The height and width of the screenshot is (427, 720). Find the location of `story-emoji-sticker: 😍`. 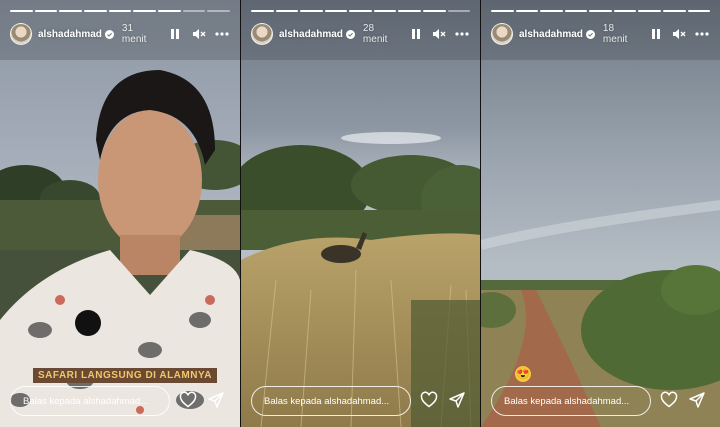

story-emoji-sticker: 😍 is located at coordinates (523, 374).